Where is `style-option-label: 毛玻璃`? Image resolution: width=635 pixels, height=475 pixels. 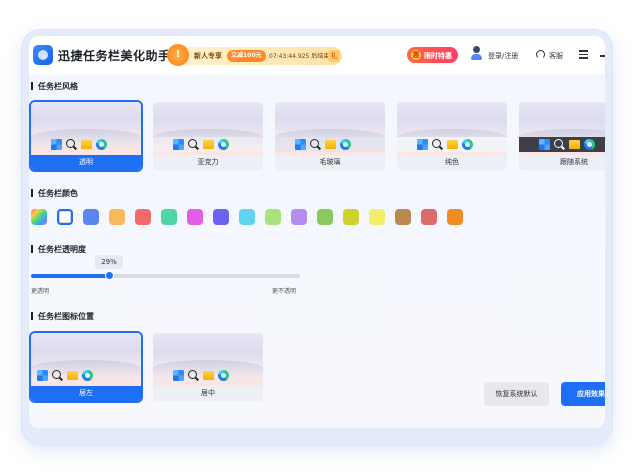 style-option-label: 毛玻璃 is located at coordinates (330, 162).